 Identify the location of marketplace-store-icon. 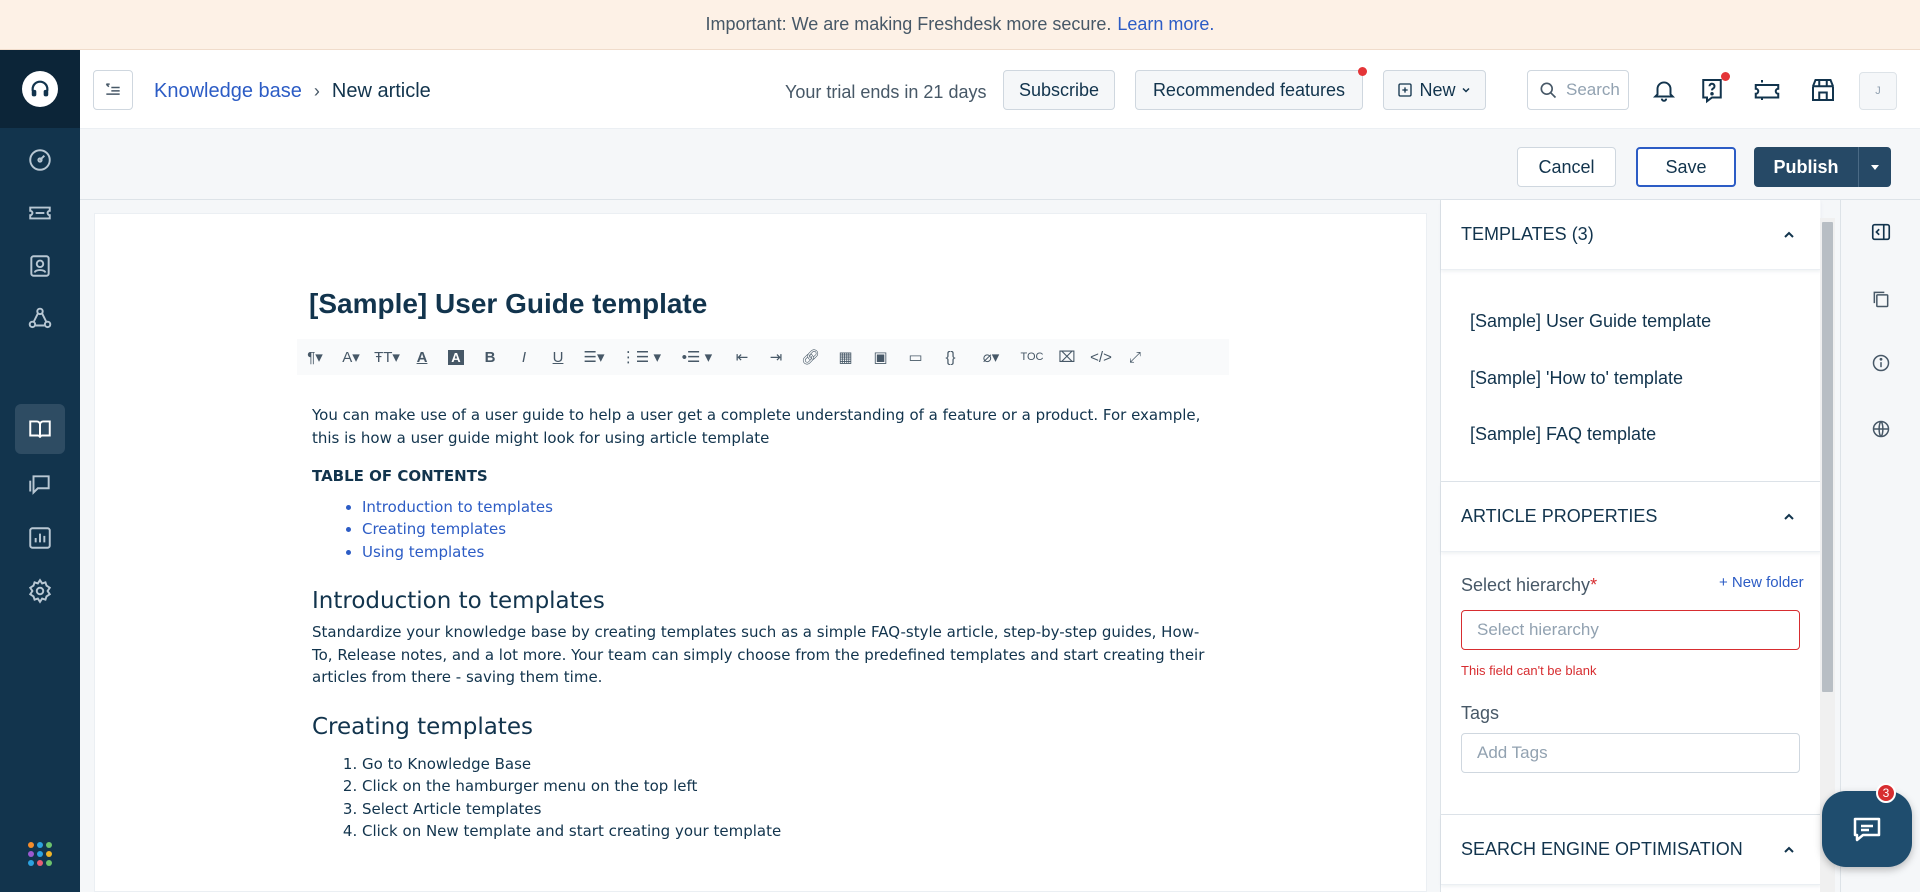
(1823, 90).